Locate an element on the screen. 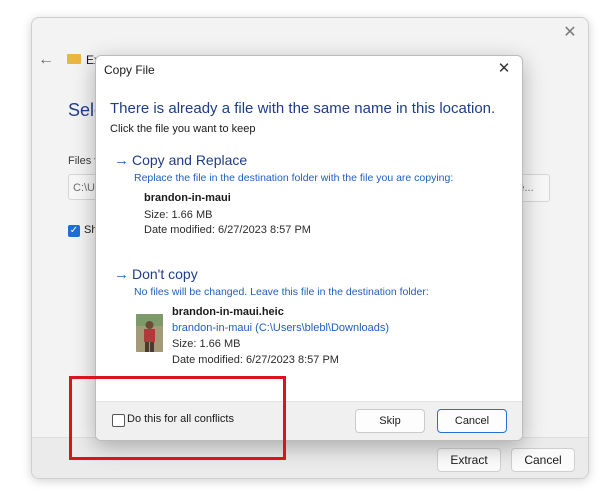  extract-cancel-button: Cancel is located at coordinates (543, 460).